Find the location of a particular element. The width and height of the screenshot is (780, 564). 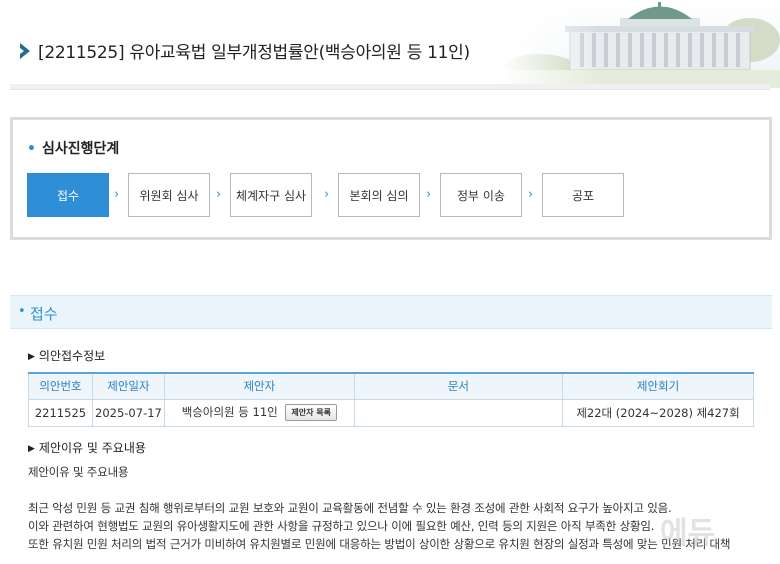

receipt-info-heading-label: 의안접수정보 is located at coordinates (72, 356).